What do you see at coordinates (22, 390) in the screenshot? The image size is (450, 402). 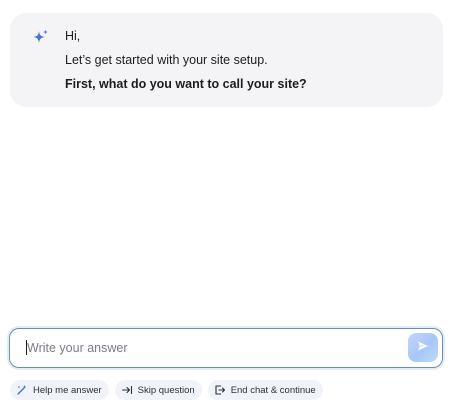 I see `magic-wand-icon` at bounding box center [22, 390].